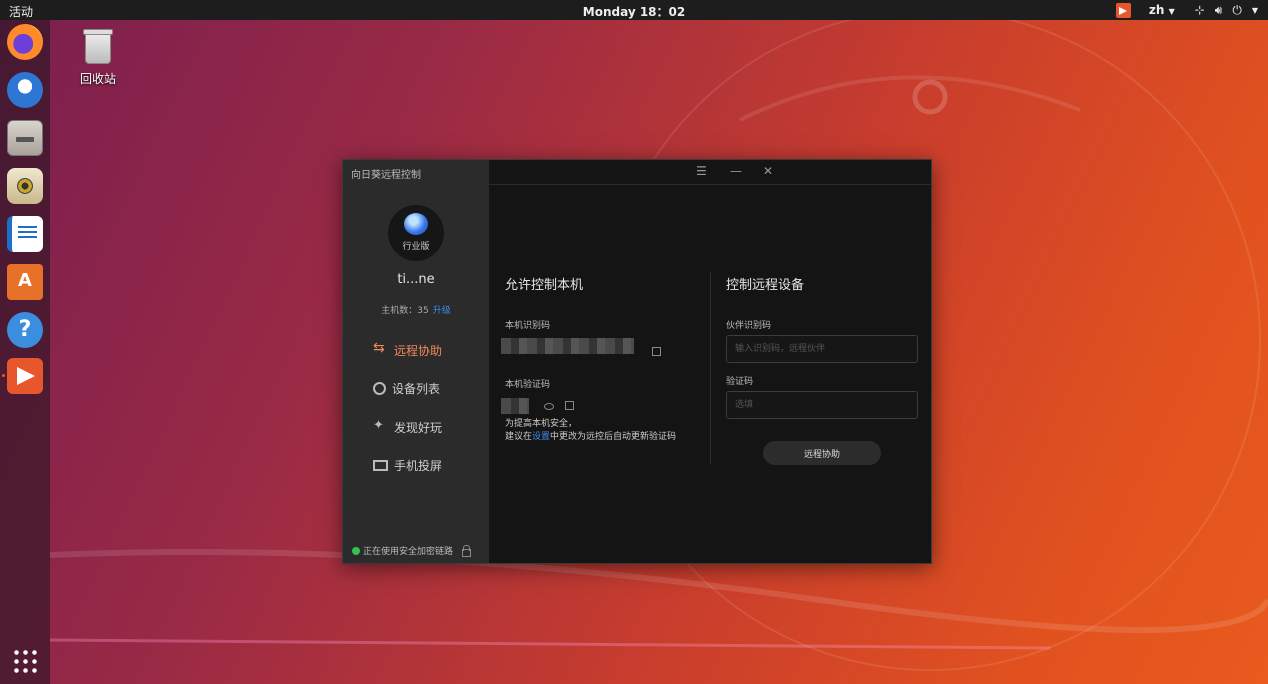  I want to click on edit-icon, so click(569, 405).